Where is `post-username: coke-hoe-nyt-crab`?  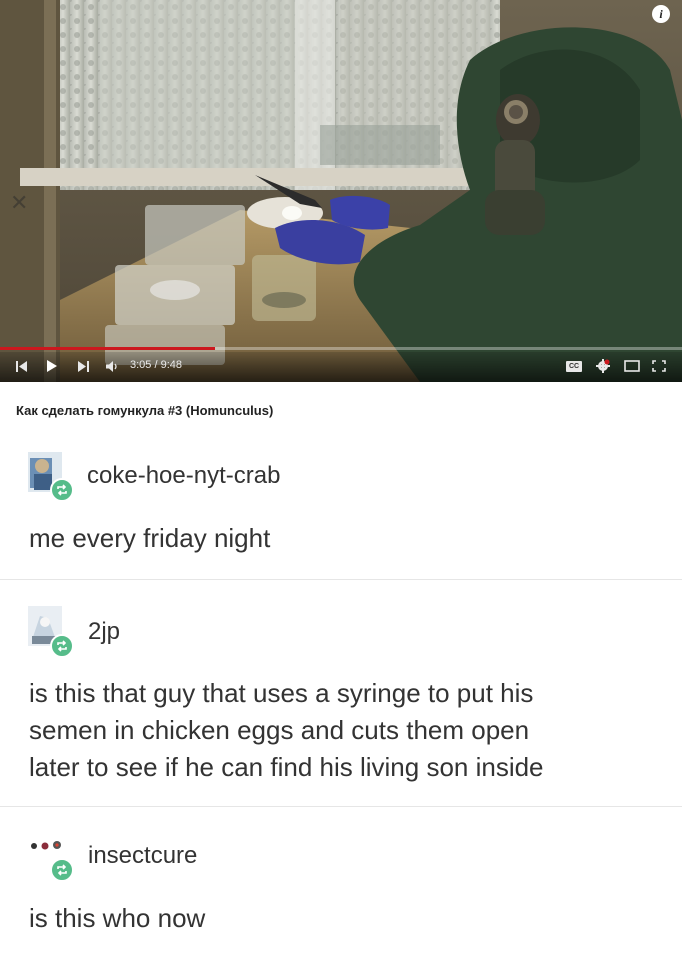 post-username: coke-hoe-nyt-crab is located at coordinates (183, 476).